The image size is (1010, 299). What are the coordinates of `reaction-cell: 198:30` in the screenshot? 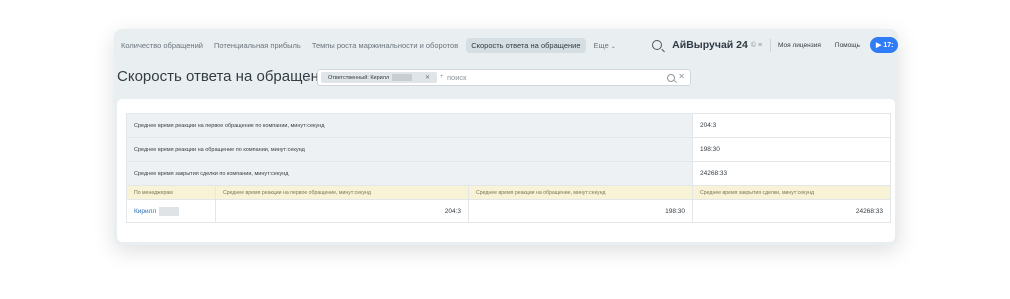 It's located at (580, 211).